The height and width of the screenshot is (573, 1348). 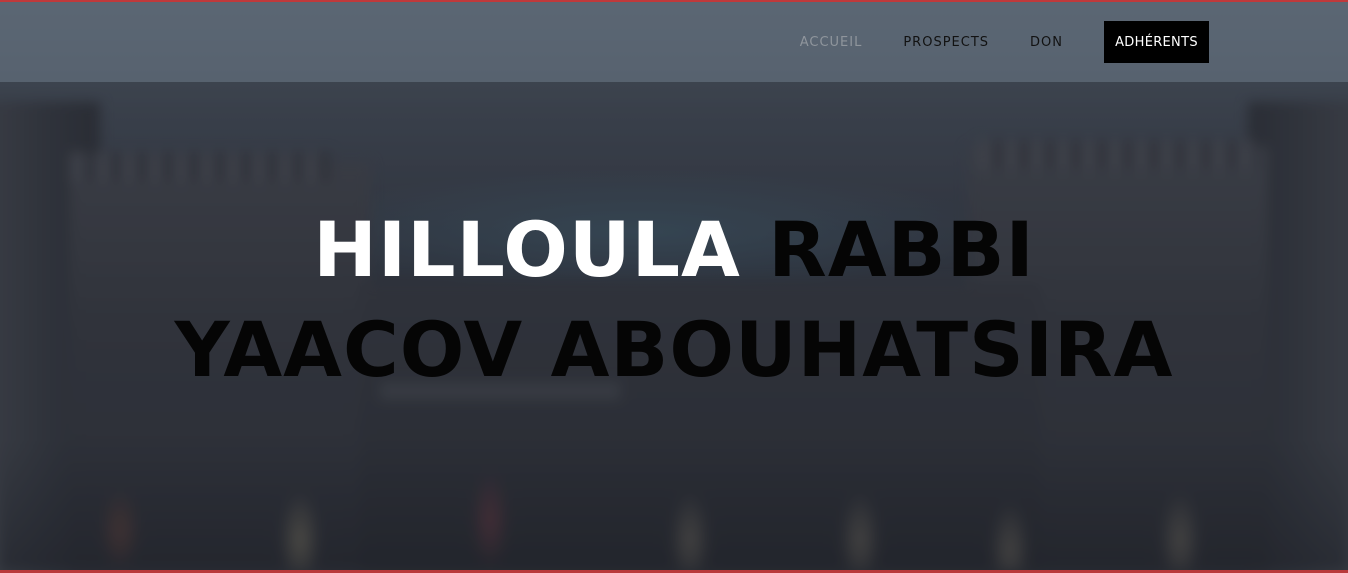 I want to click on adherents-button: ADHÉRENTS, so click(x=1156, y=42).